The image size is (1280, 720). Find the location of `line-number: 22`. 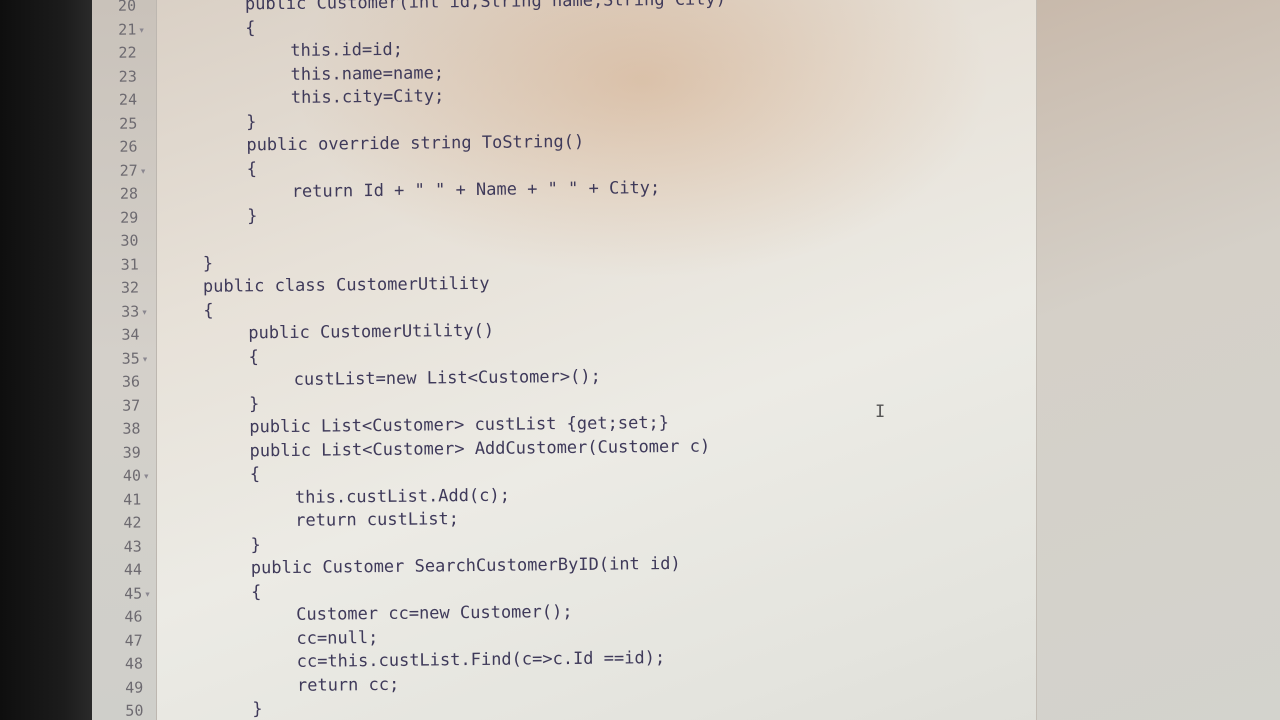

line-number: 22 is located at coordinates (127, 52).